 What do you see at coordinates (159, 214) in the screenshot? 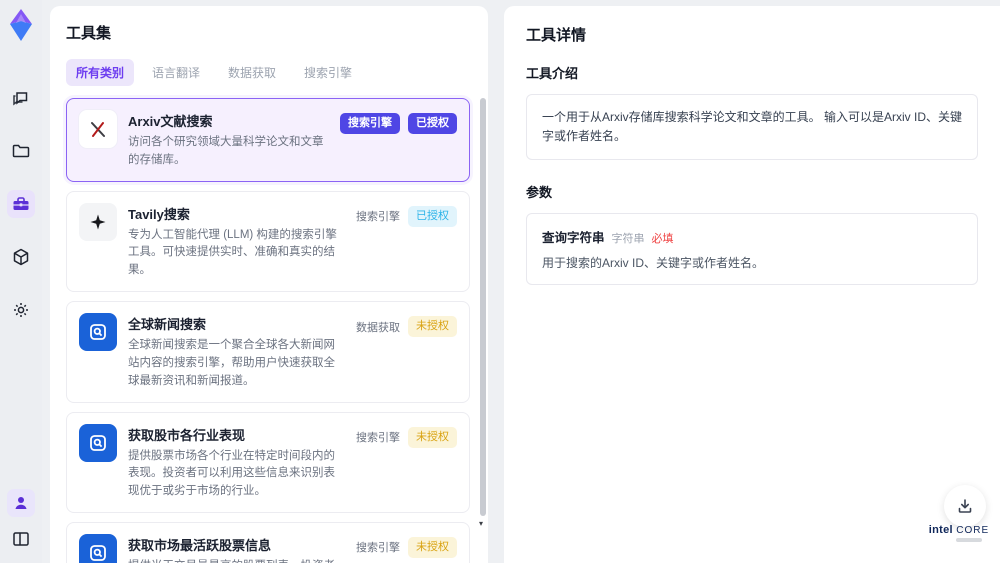
I see `tool-name: Tavily搜索` at bounding box center [159, 214].